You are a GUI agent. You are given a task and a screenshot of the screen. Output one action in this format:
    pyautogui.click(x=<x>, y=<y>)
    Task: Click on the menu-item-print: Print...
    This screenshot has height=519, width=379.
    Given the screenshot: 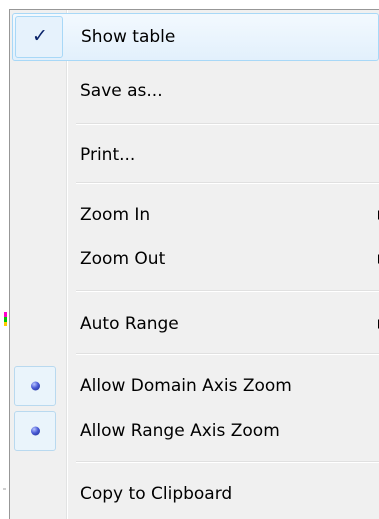 What is the action you would take?
    pyautogui.click(x=195, y=155)
    